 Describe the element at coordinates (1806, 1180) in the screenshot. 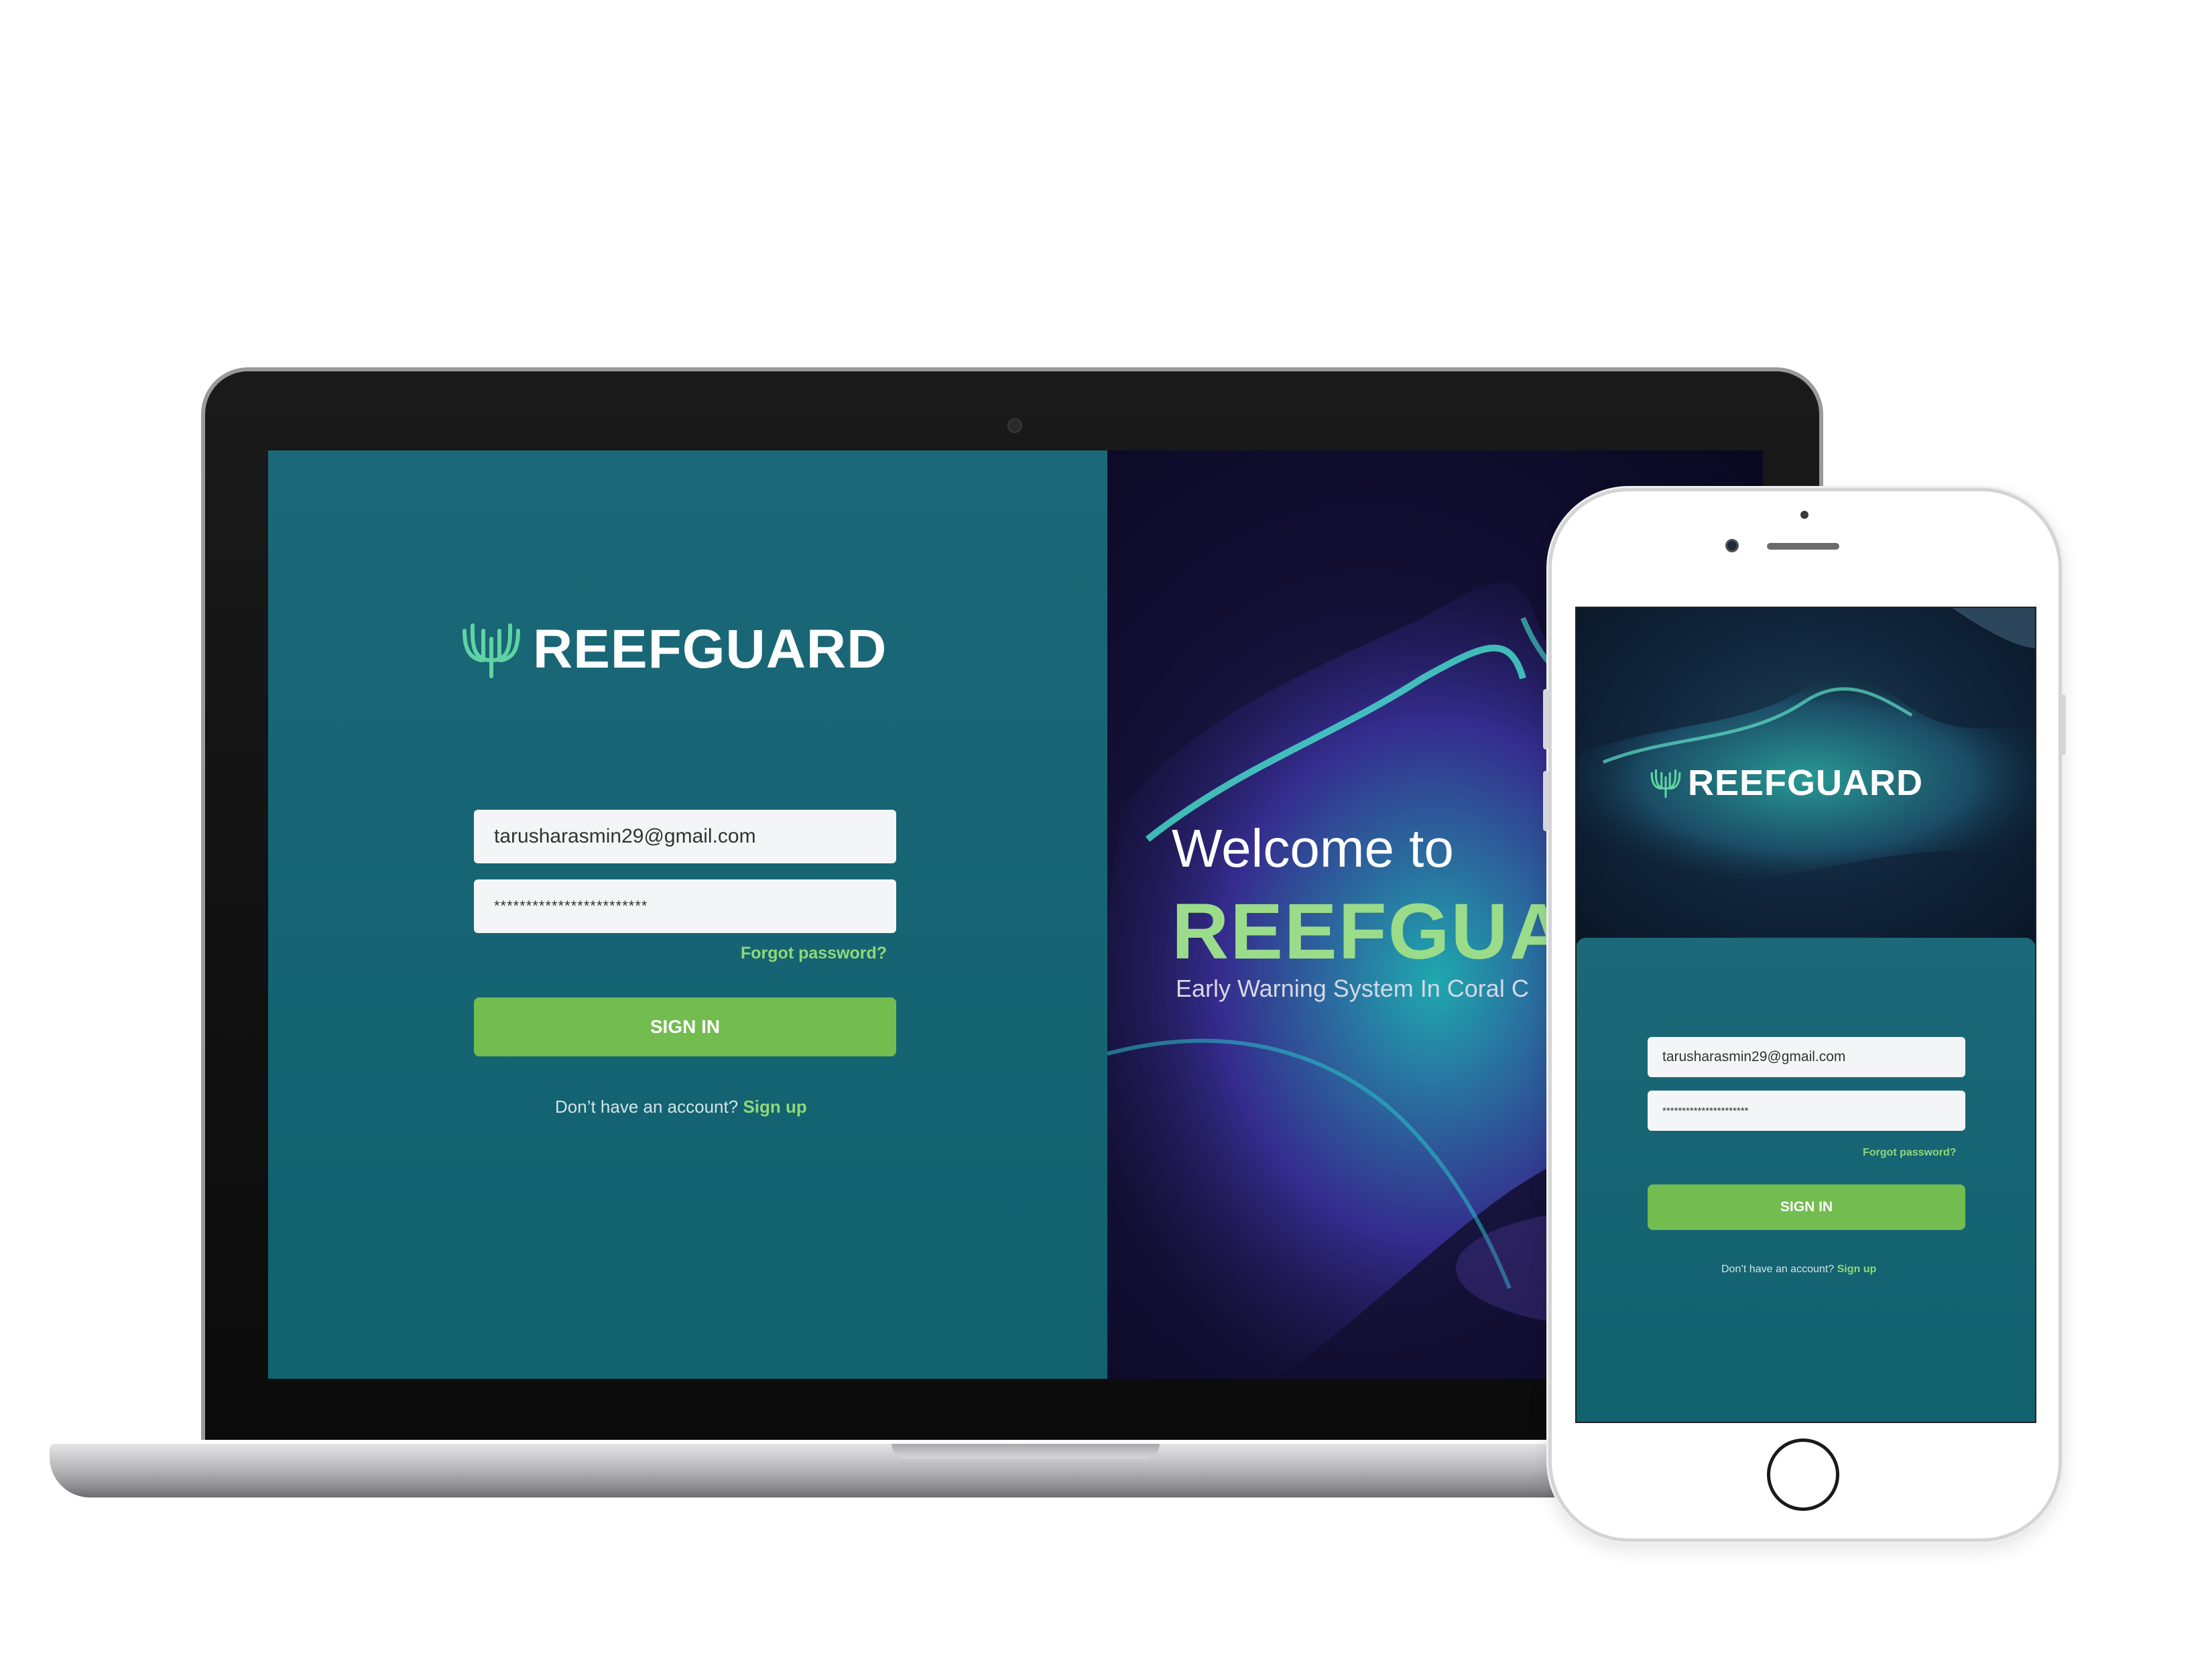

I see `phone-login-panel` at that location.